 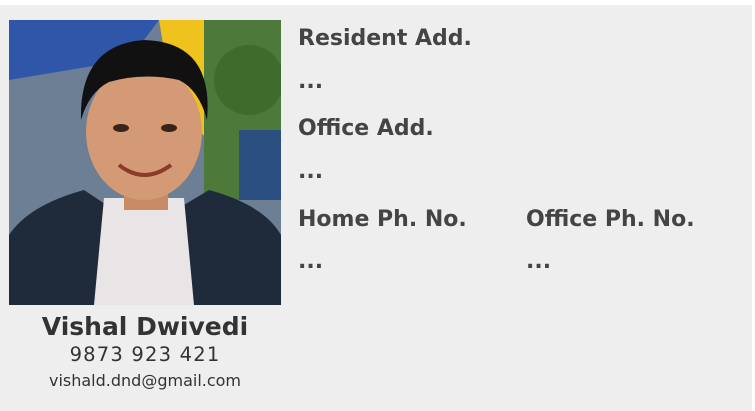 What do you see at coordinates (610, 219) in the screenshot?
I see `office-phone-label: Office Ph. No.` at bounding box center [610, 219].